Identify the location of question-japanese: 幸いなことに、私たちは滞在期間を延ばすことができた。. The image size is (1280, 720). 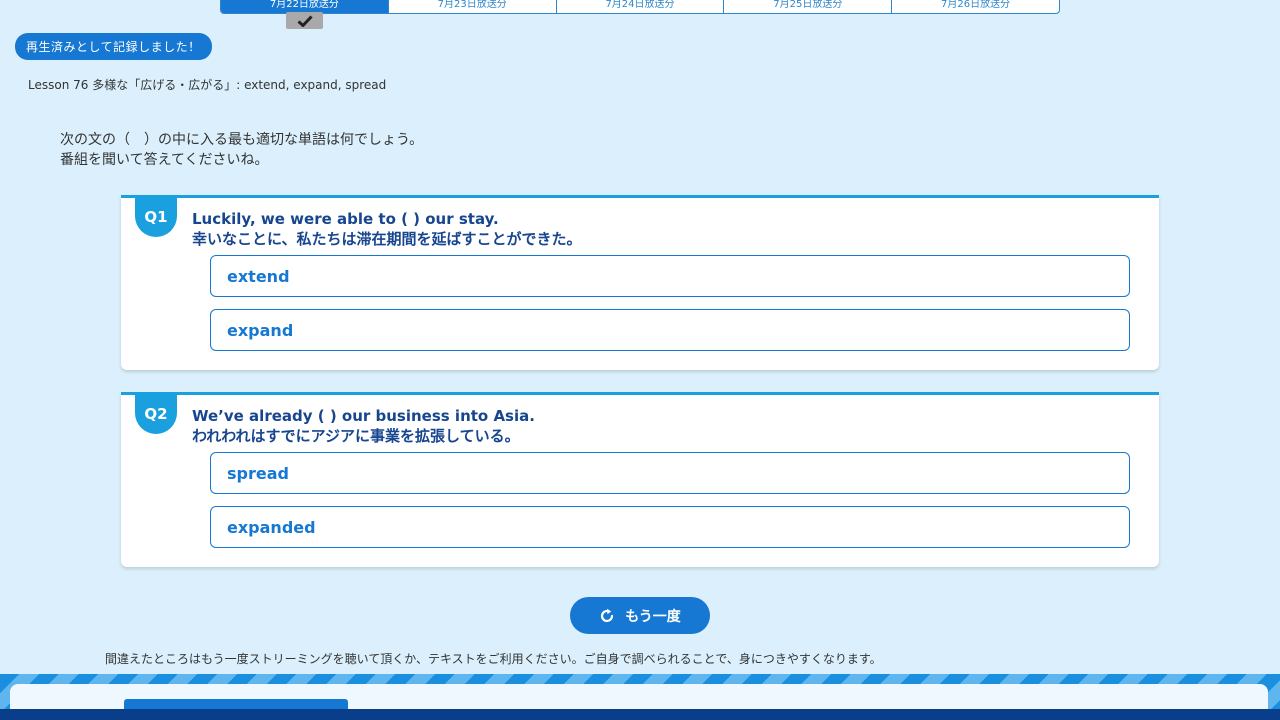
(387, 239).